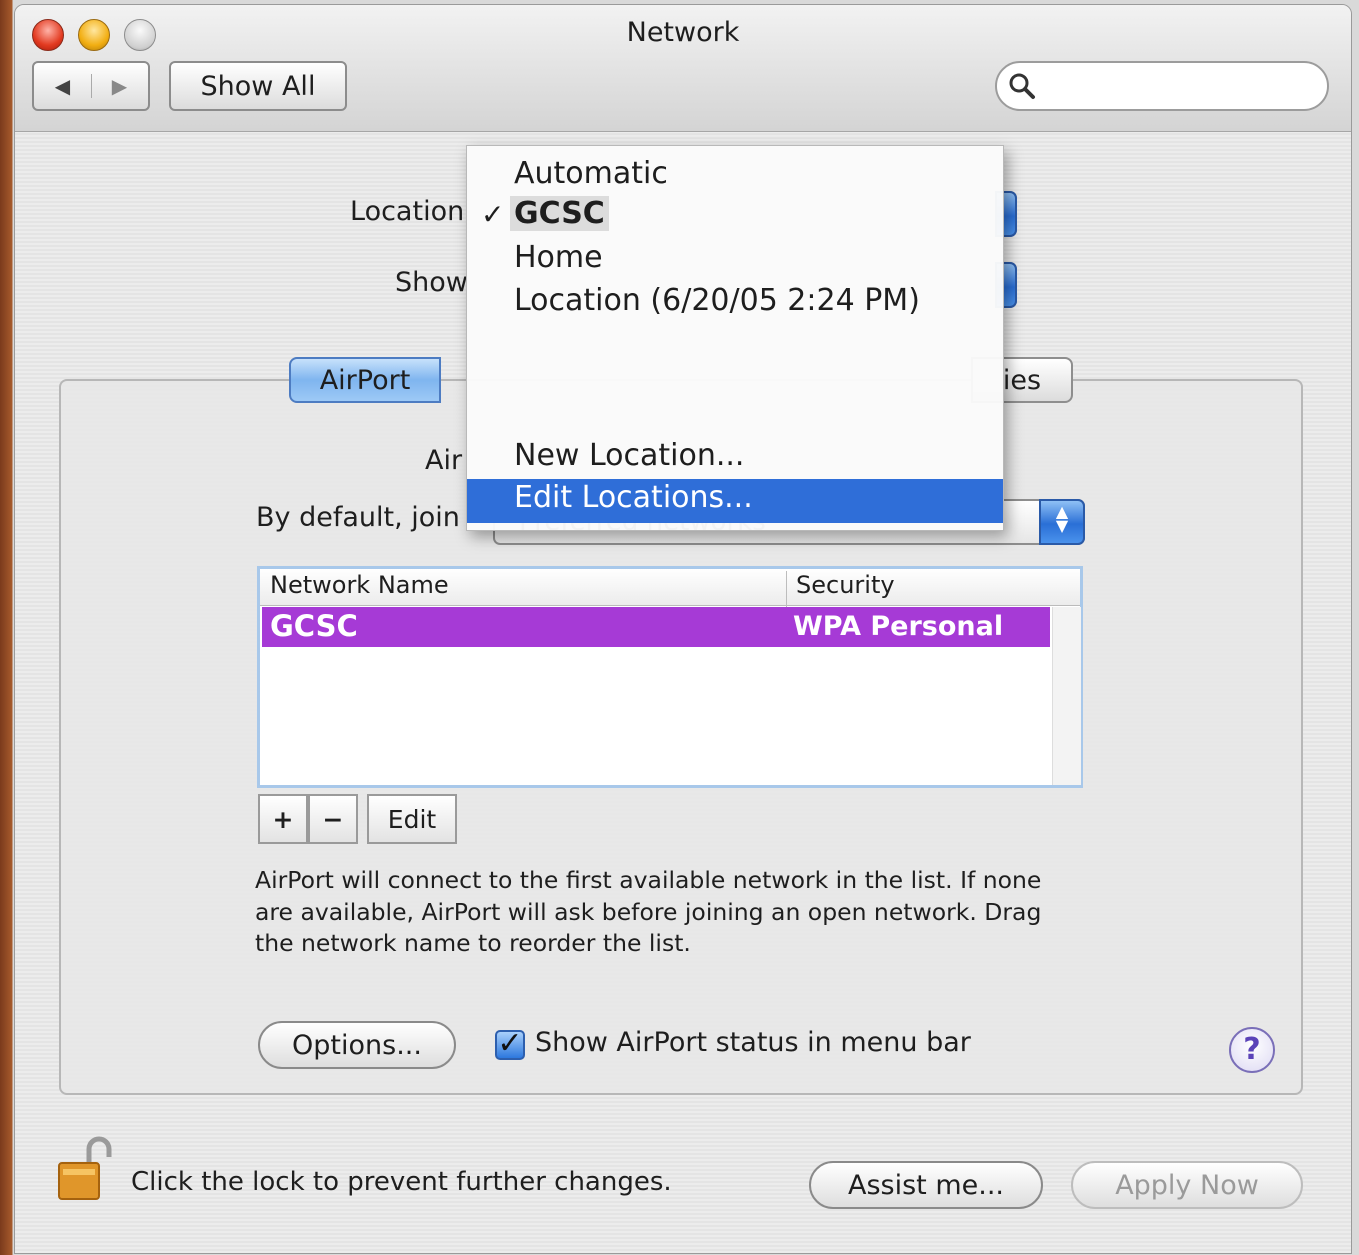 The width and height of the screenshot is (1359, 1255). What do you see at coordinates (365, 380) in the screenshot?
I see `tab-airport: AirPort` at bounding box center [365, 380].